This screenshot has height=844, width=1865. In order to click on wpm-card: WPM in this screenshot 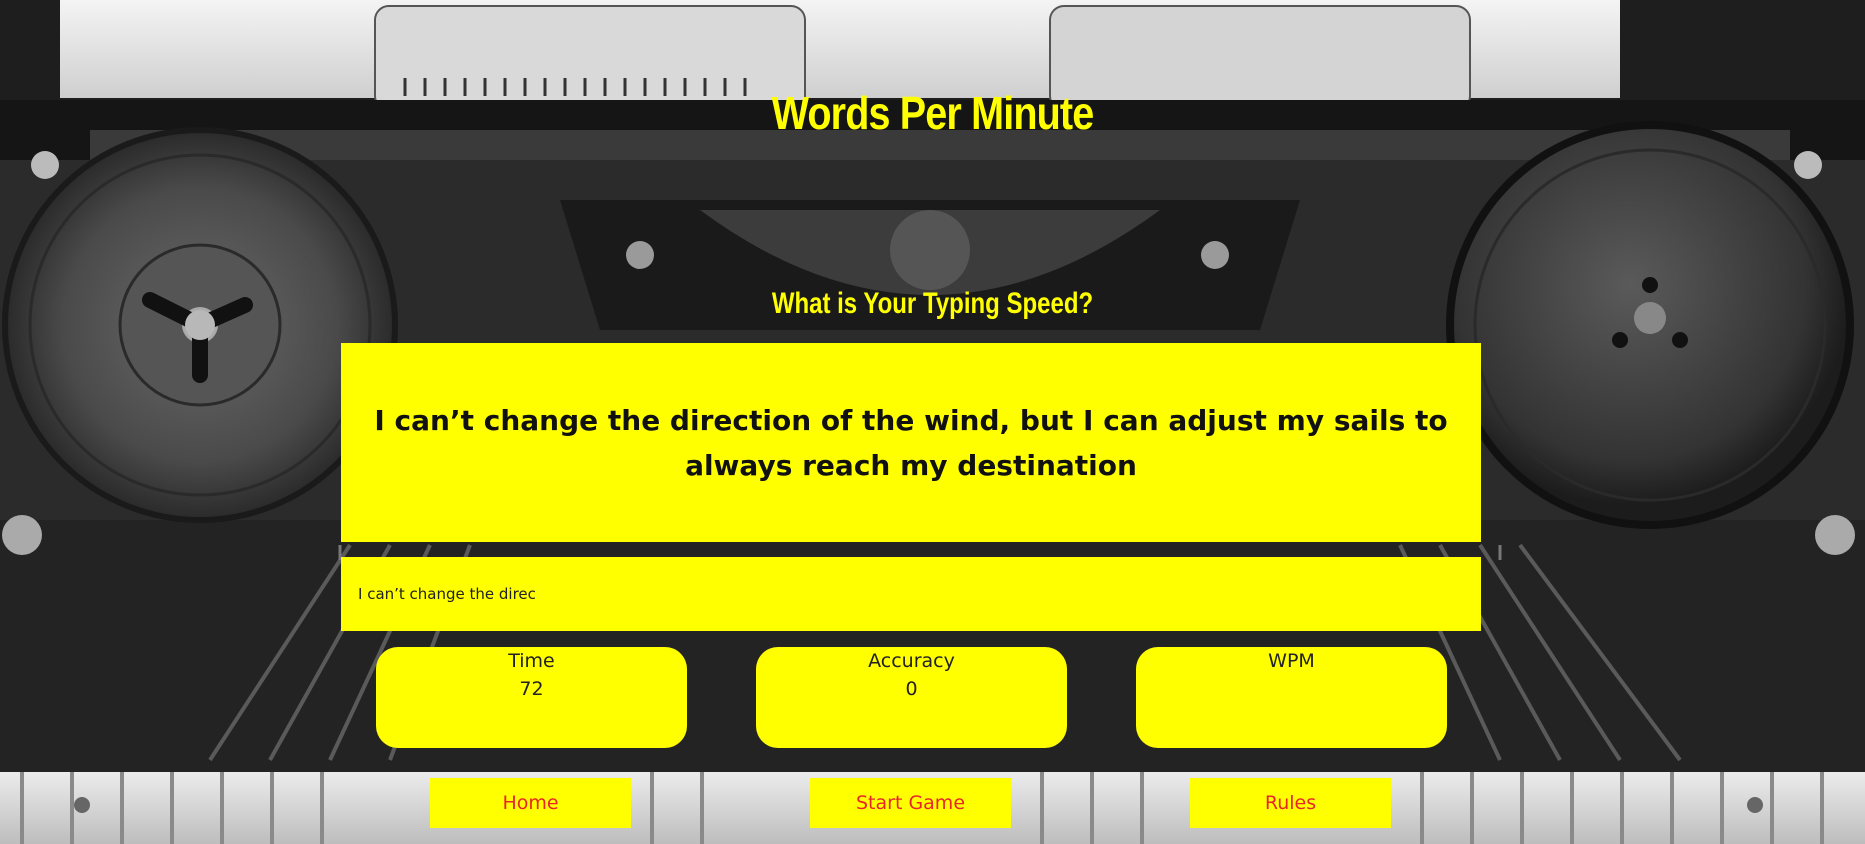, I will do `click(1291, 697)`.